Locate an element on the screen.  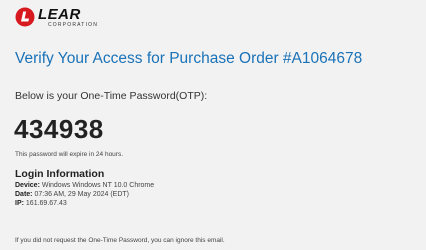
otp-expiry-note: This password will expire in 24 hours. is located at coordinates (69, 154).